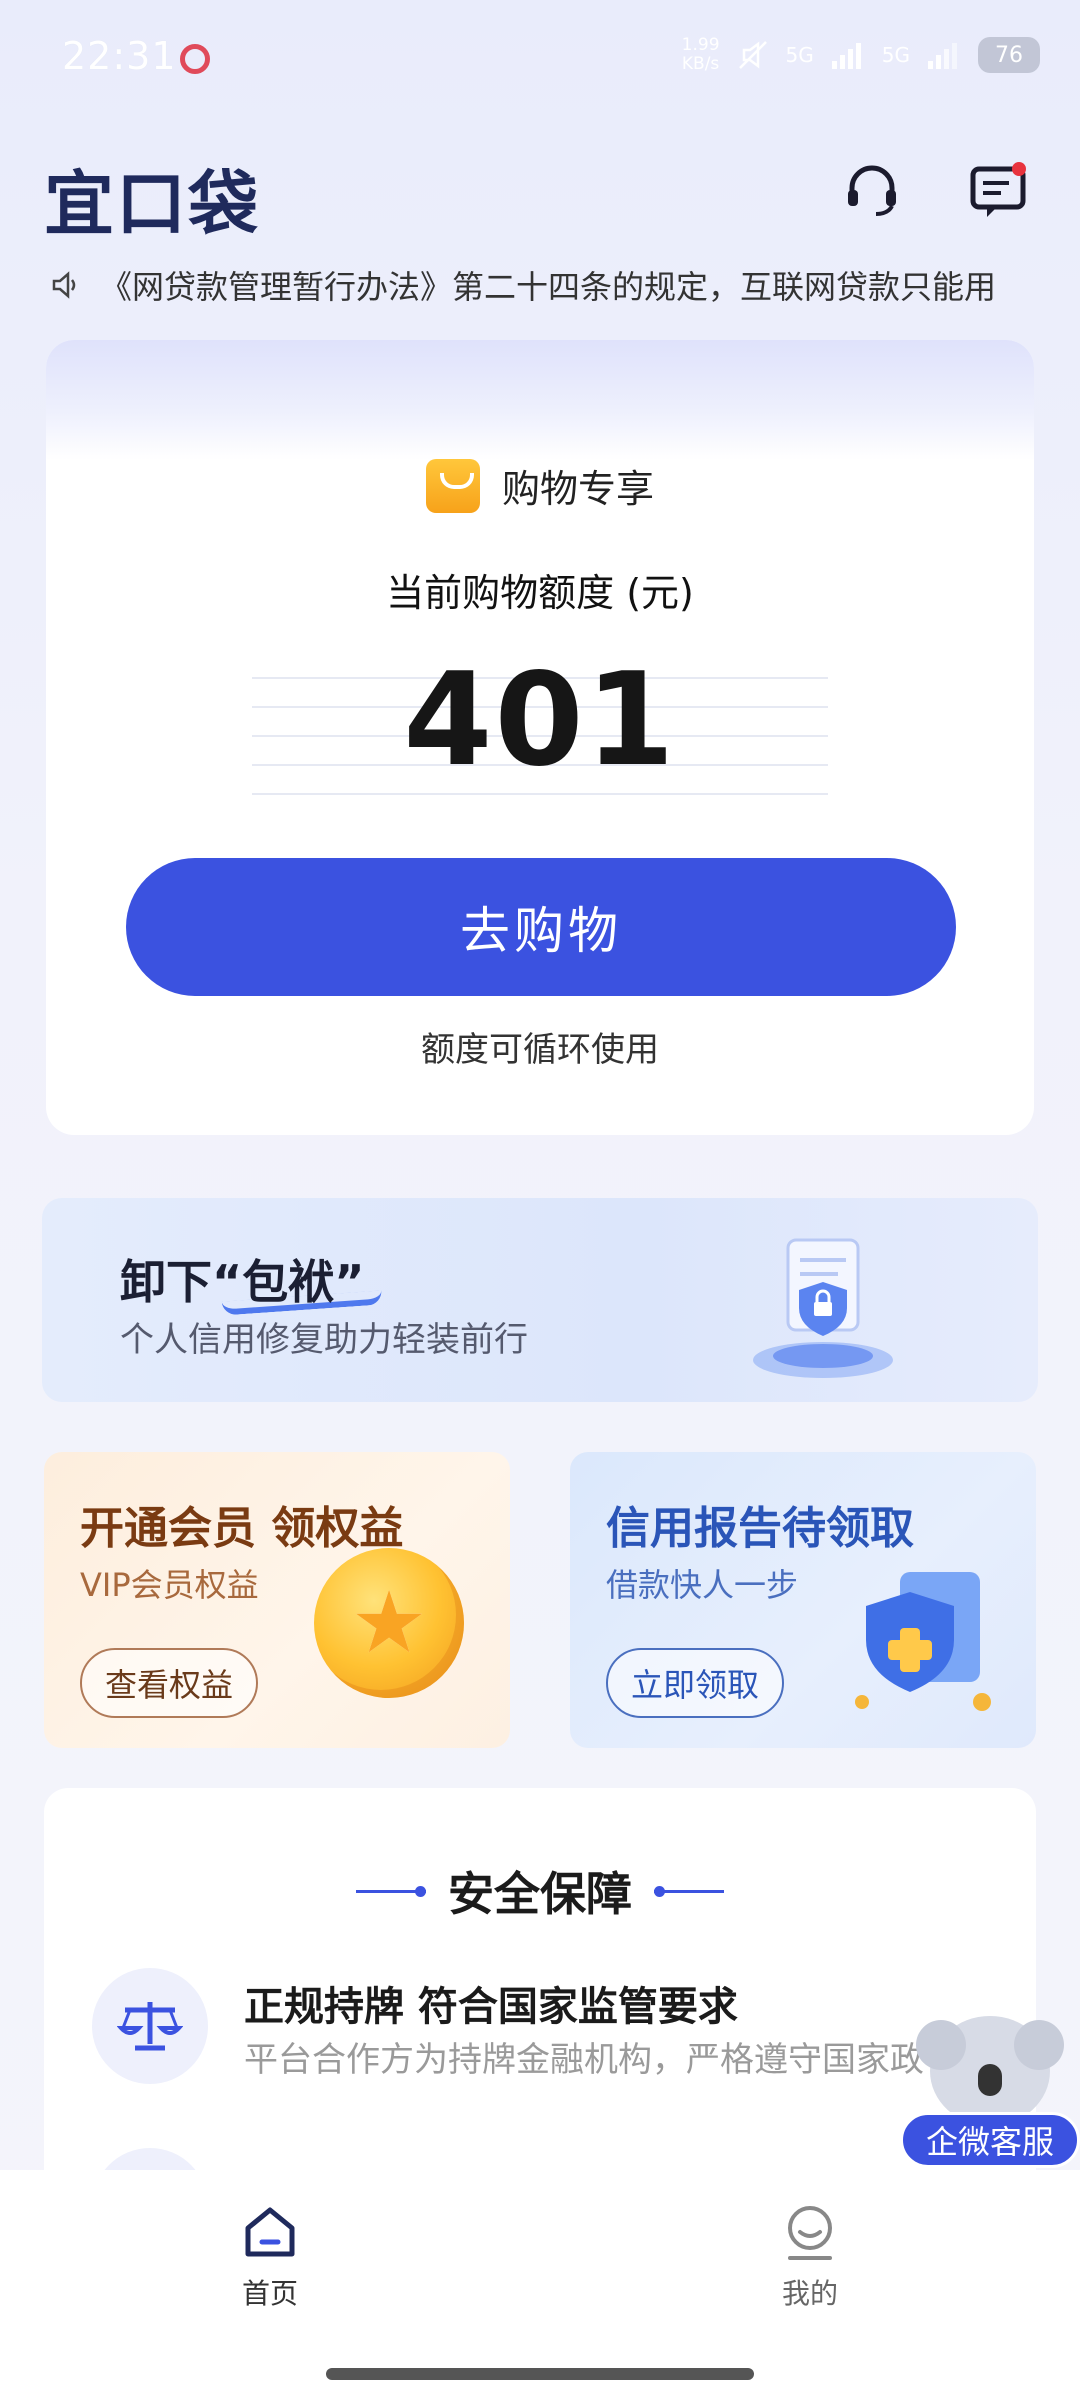 The image size is (1080, 2400). I want to click on mute-icon, so click(752, 55).